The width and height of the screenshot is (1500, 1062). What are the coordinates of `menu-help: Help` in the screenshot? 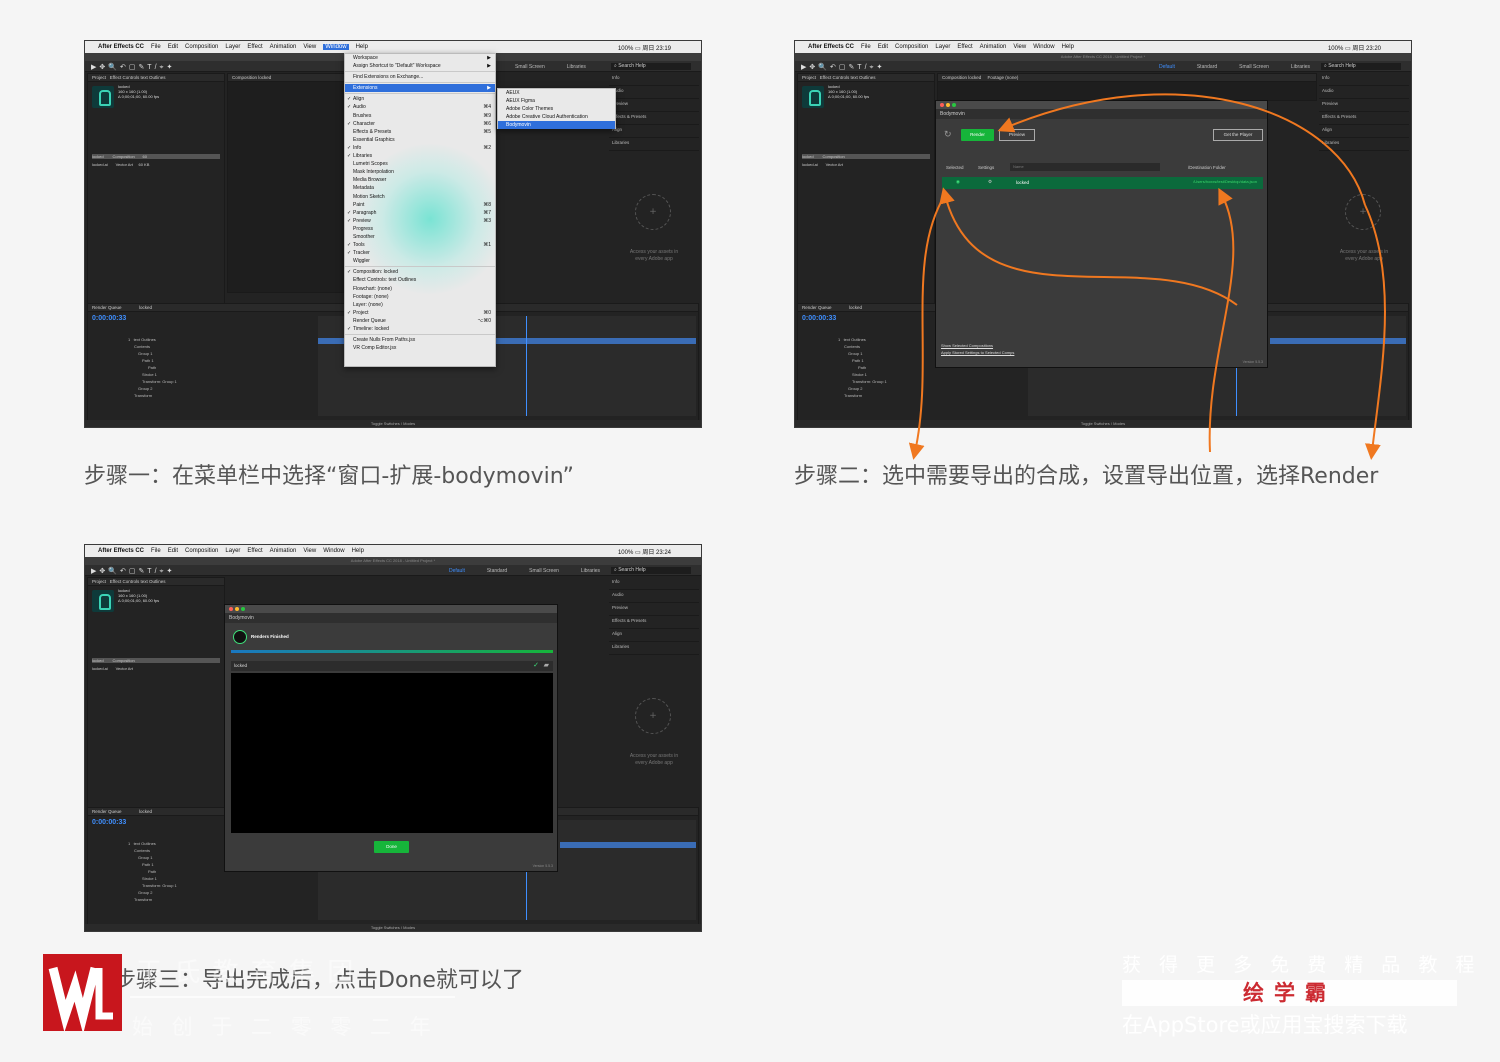 It's located at (362, 47).